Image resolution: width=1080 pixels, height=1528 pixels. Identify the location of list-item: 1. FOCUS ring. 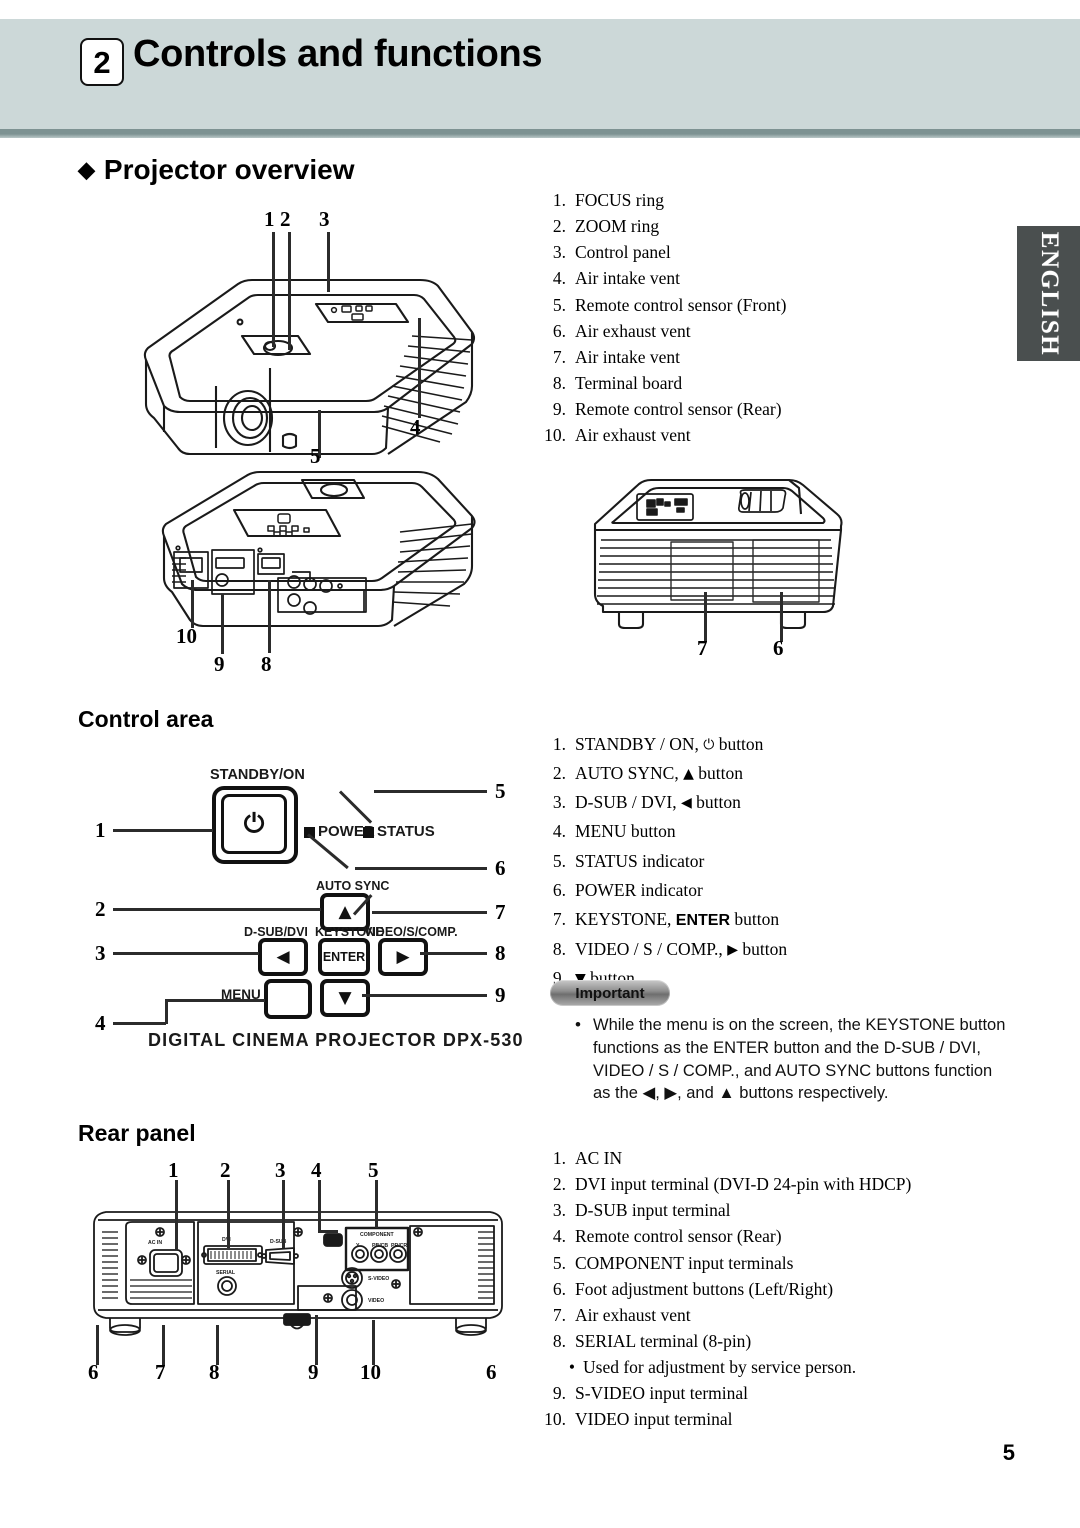
(608, 200).